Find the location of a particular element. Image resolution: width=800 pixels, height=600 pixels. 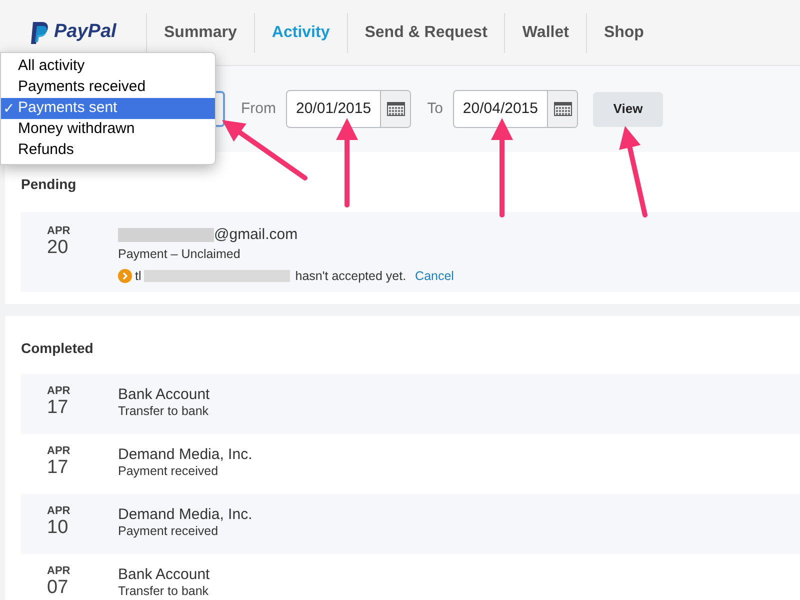

menu-item: All activity is located at coordinates (108, 66).